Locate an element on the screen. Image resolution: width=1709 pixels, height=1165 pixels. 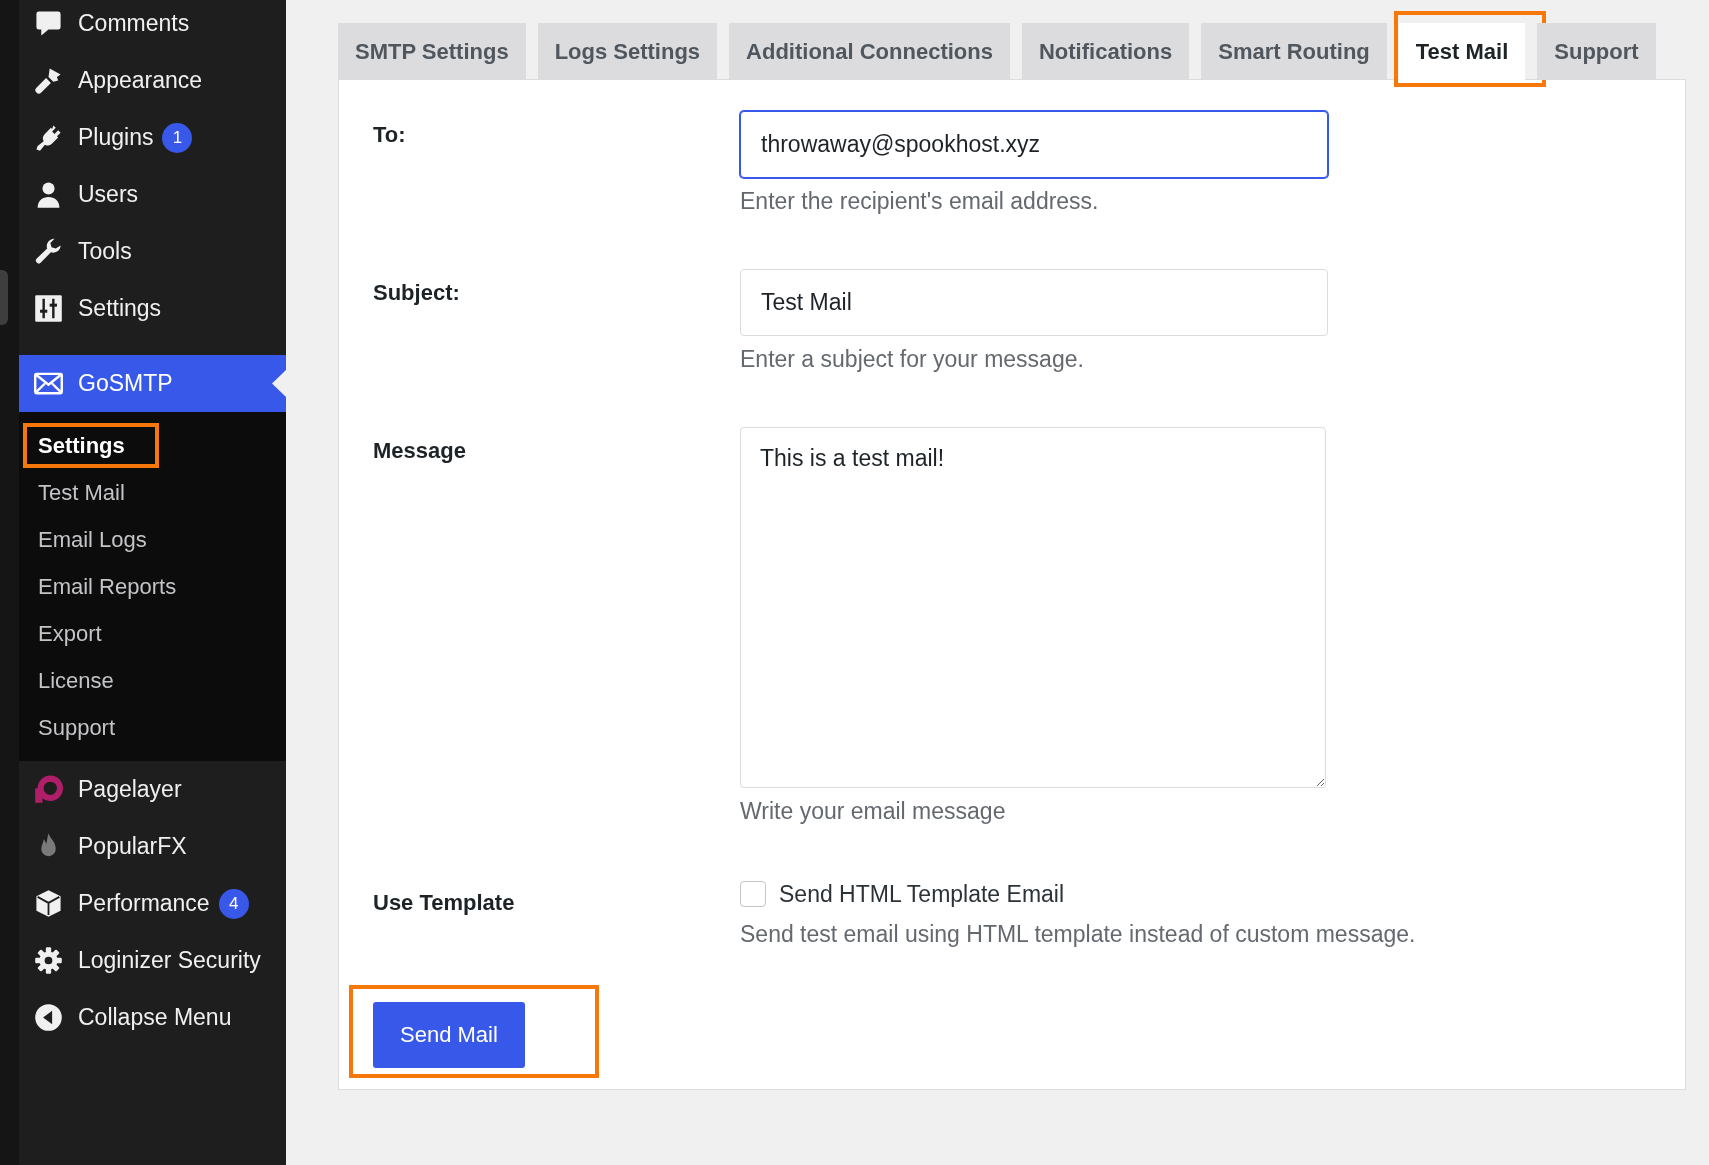
text-input: Test Mail is located at coordinates (1034, 302).